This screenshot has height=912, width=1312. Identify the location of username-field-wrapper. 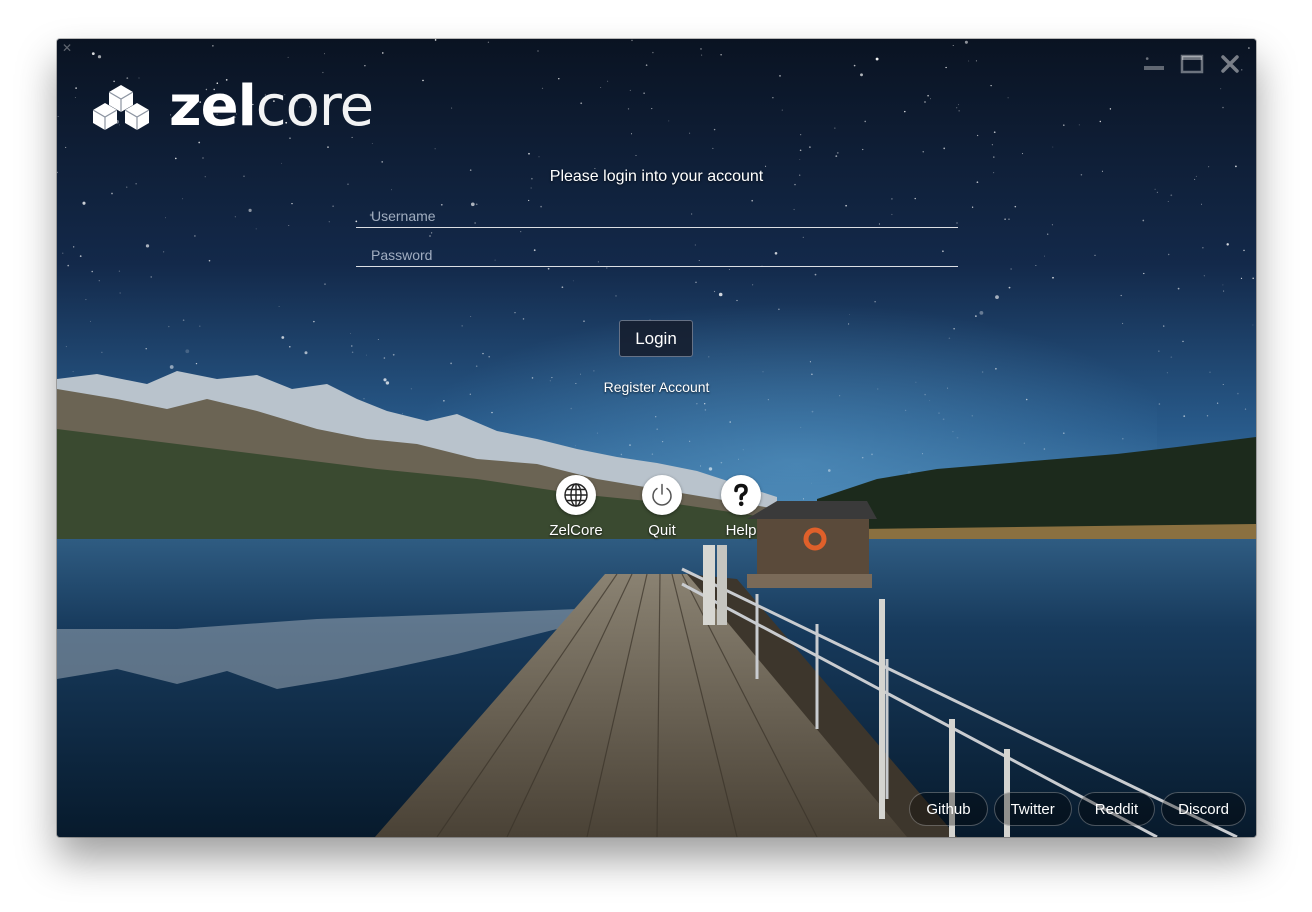
(657, 213).